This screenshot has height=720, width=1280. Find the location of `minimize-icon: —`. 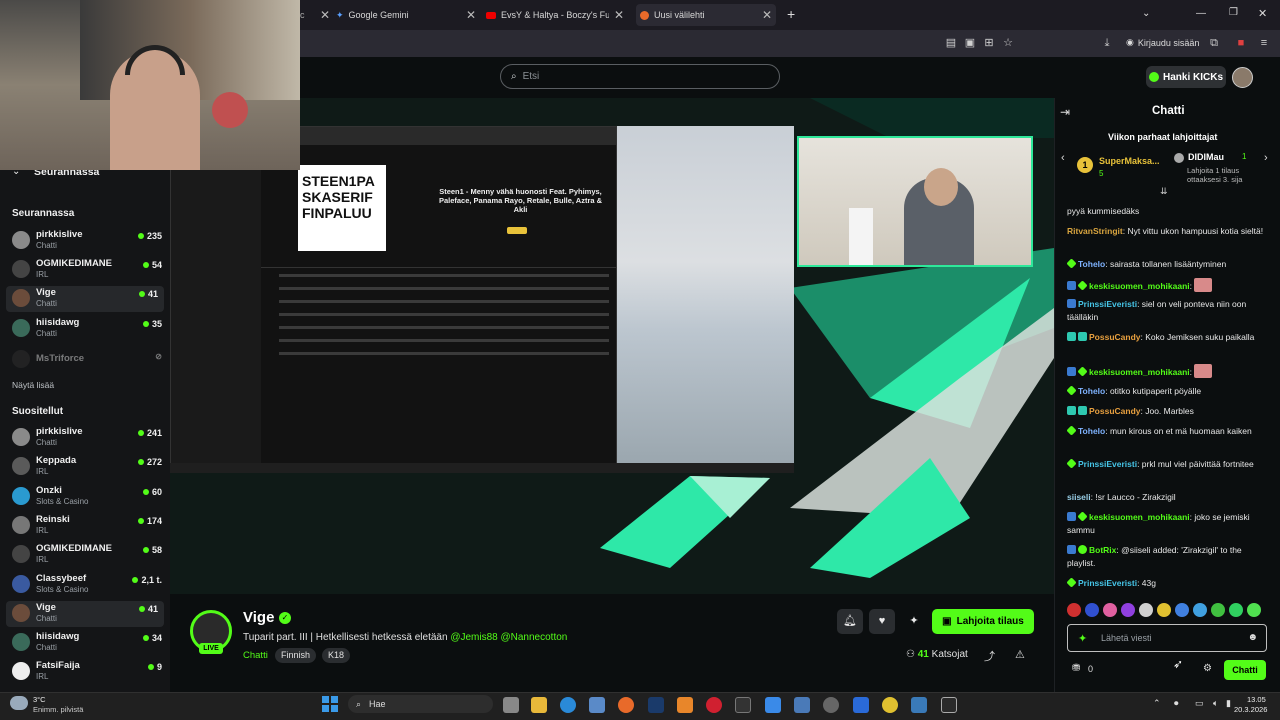

minimize-icon: — is located at coordinates (1201, 13).